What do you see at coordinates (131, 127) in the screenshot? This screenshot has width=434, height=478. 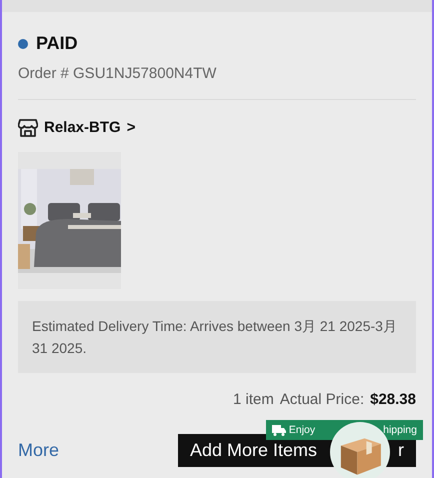 I see `chevron-icon: >` at bounding box center [131, 127].